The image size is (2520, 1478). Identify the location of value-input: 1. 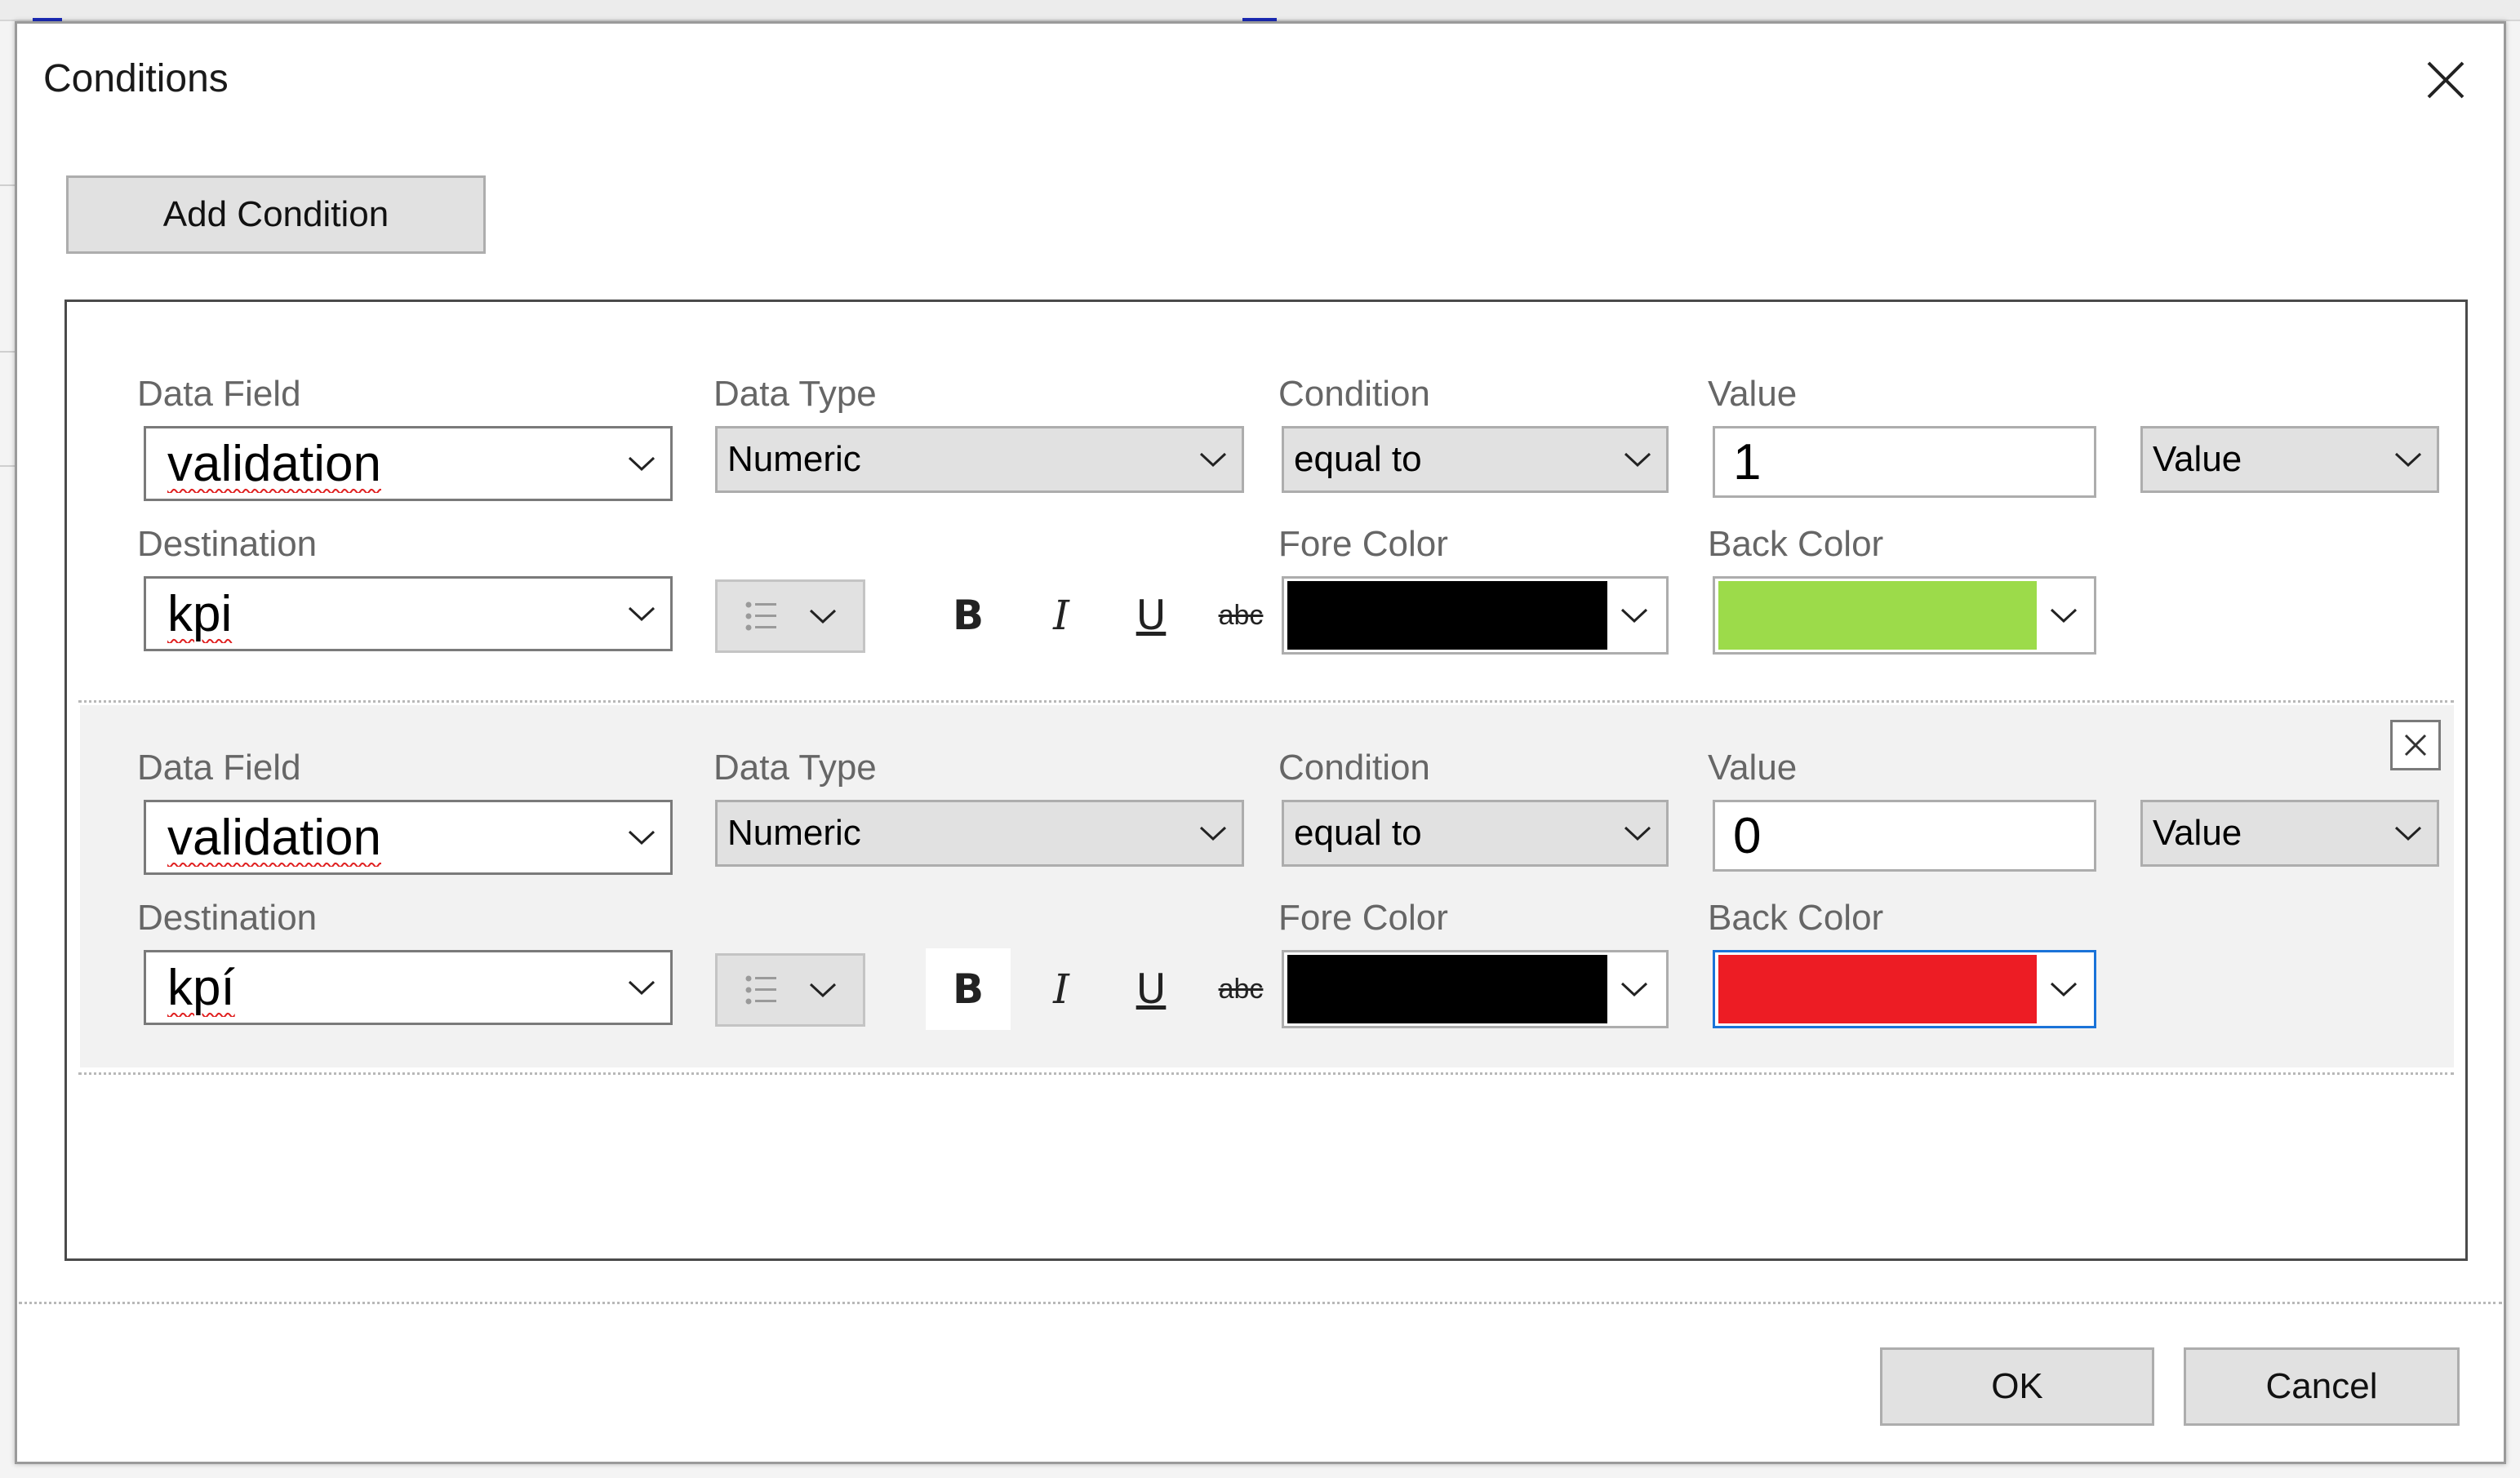
(1905, 462).